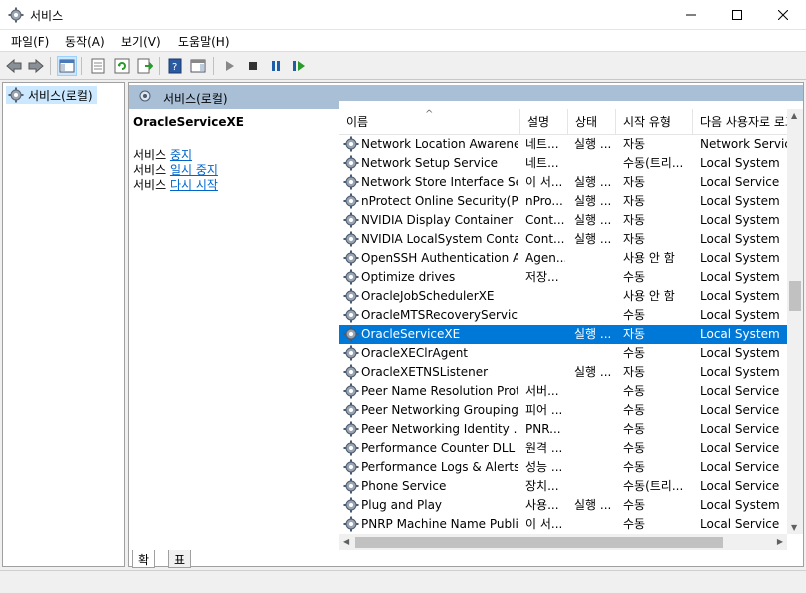  Describe the element at coordinates (564, 372) in the screenshot. I see `service-row: OracleXETNSListener 실행 ... 자동 Local System` at that location.